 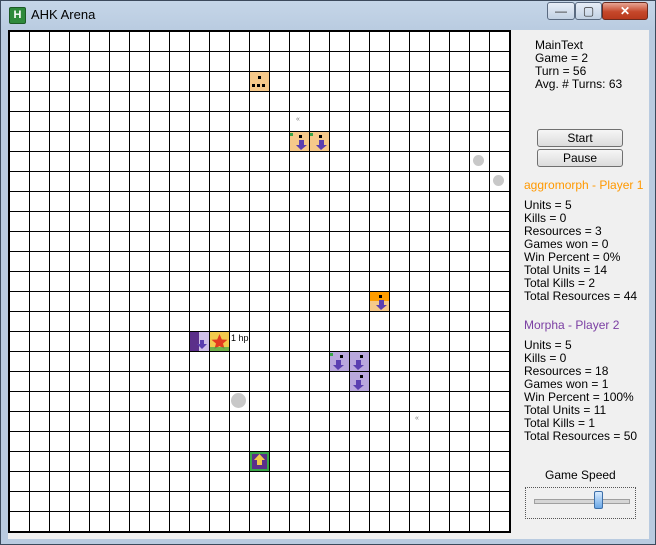 I want to click on player1-title: aggromorph - Player 1, so click(x=584, y=185).